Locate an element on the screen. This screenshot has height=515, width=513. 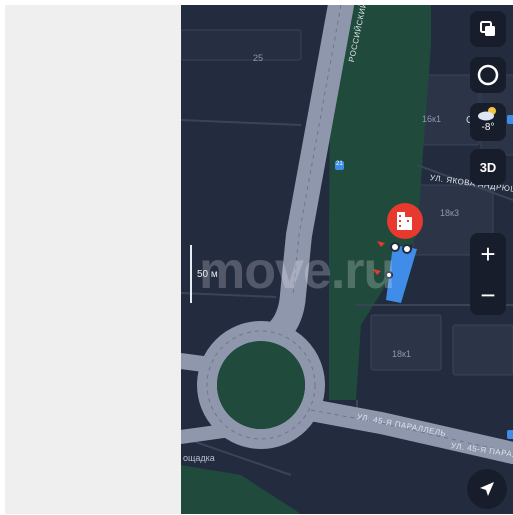
road-shield-label: 21 is located at coordinates (339, 164).